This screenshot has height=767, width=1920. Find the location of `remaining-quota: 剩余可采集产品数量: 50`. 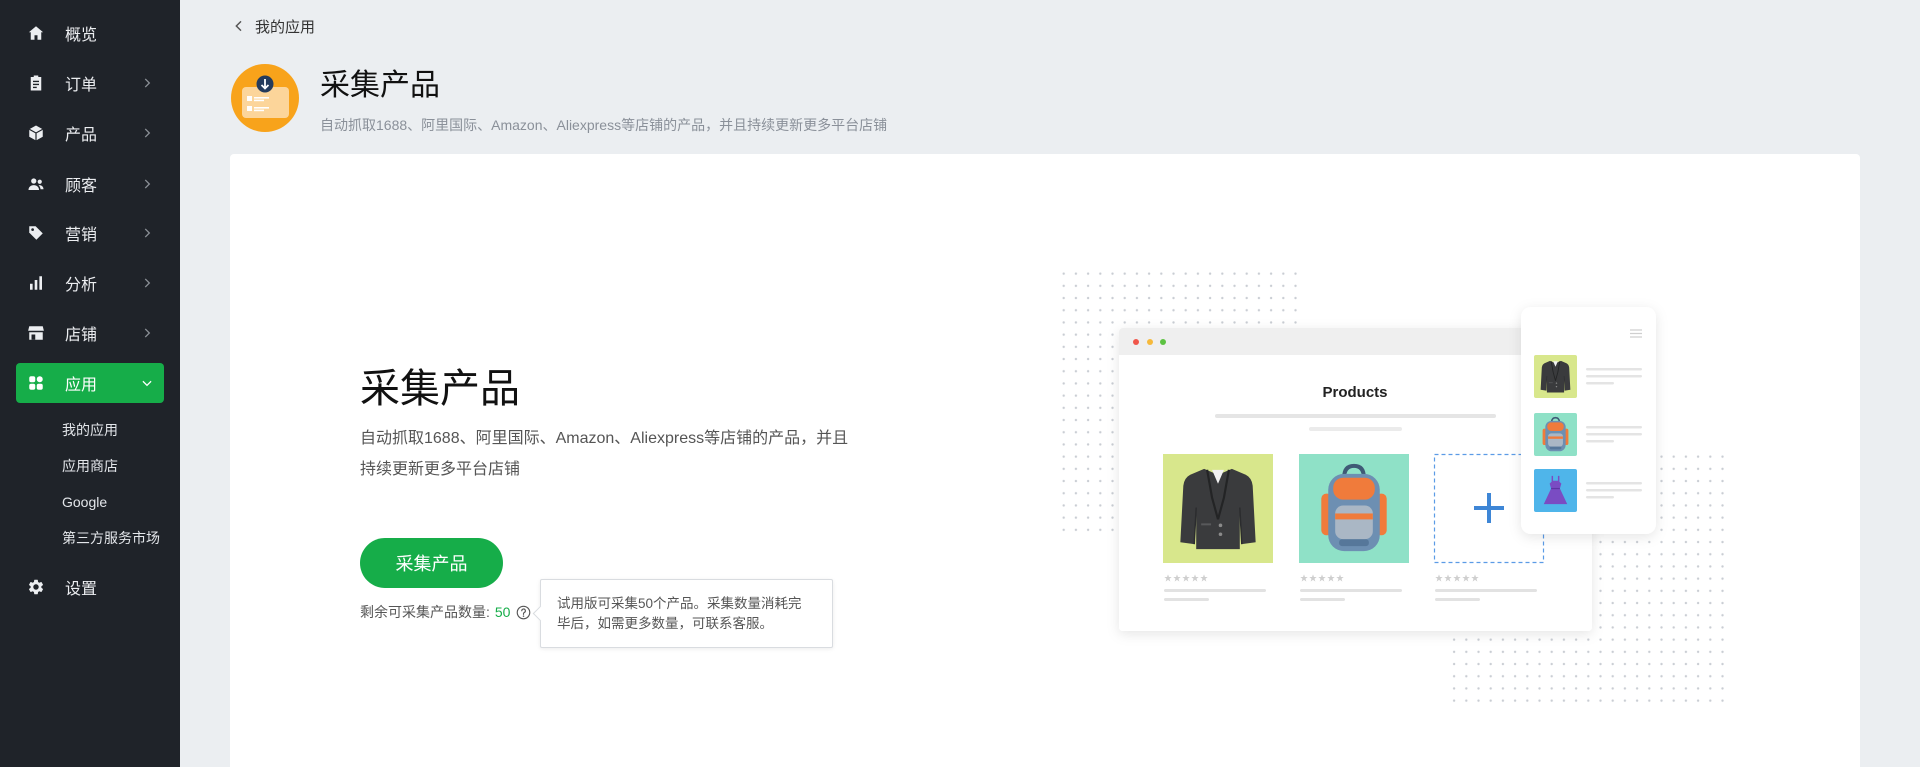

remaining-quota: 剩余可采集产品数量: 50 is located at coordinates (445, 612).